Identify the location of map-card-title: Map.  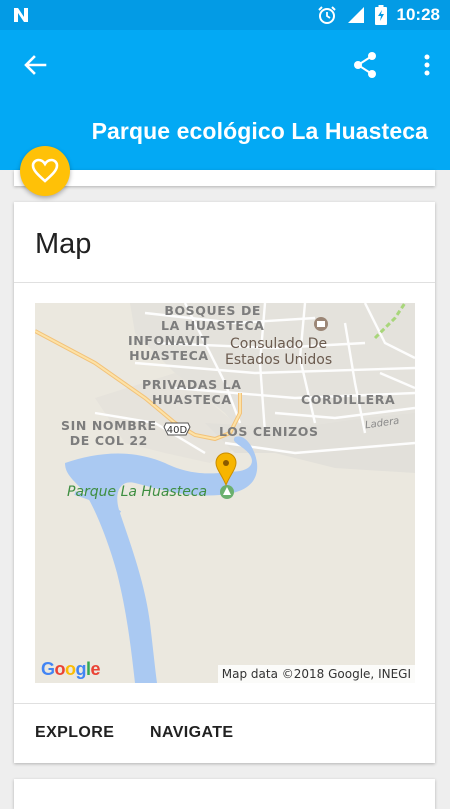
(63, 244).